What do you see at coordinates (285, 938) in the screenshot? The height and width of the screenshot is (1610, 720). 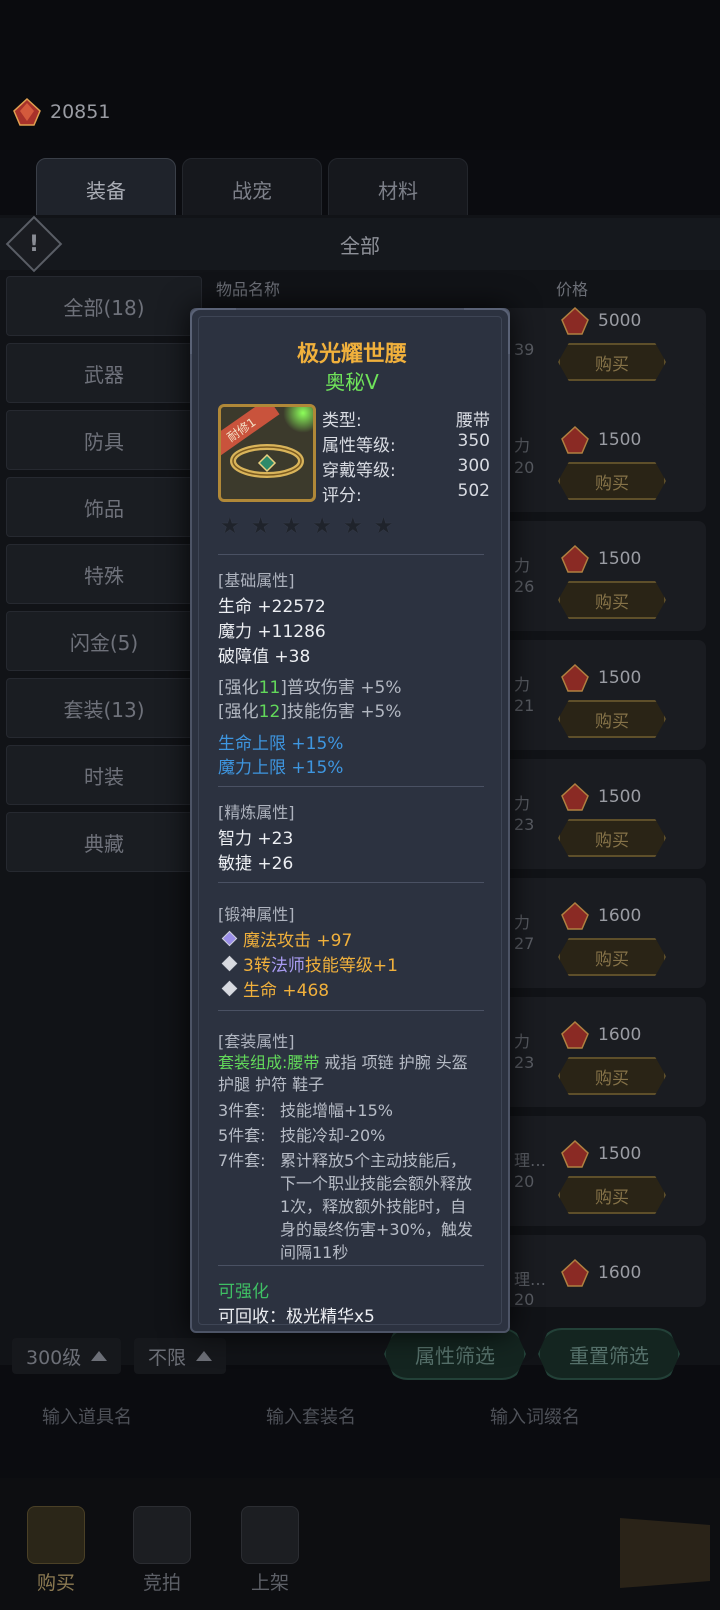 I see `forge-attr-line: 魔法攻击 +97` at bounding box center [285, 938].